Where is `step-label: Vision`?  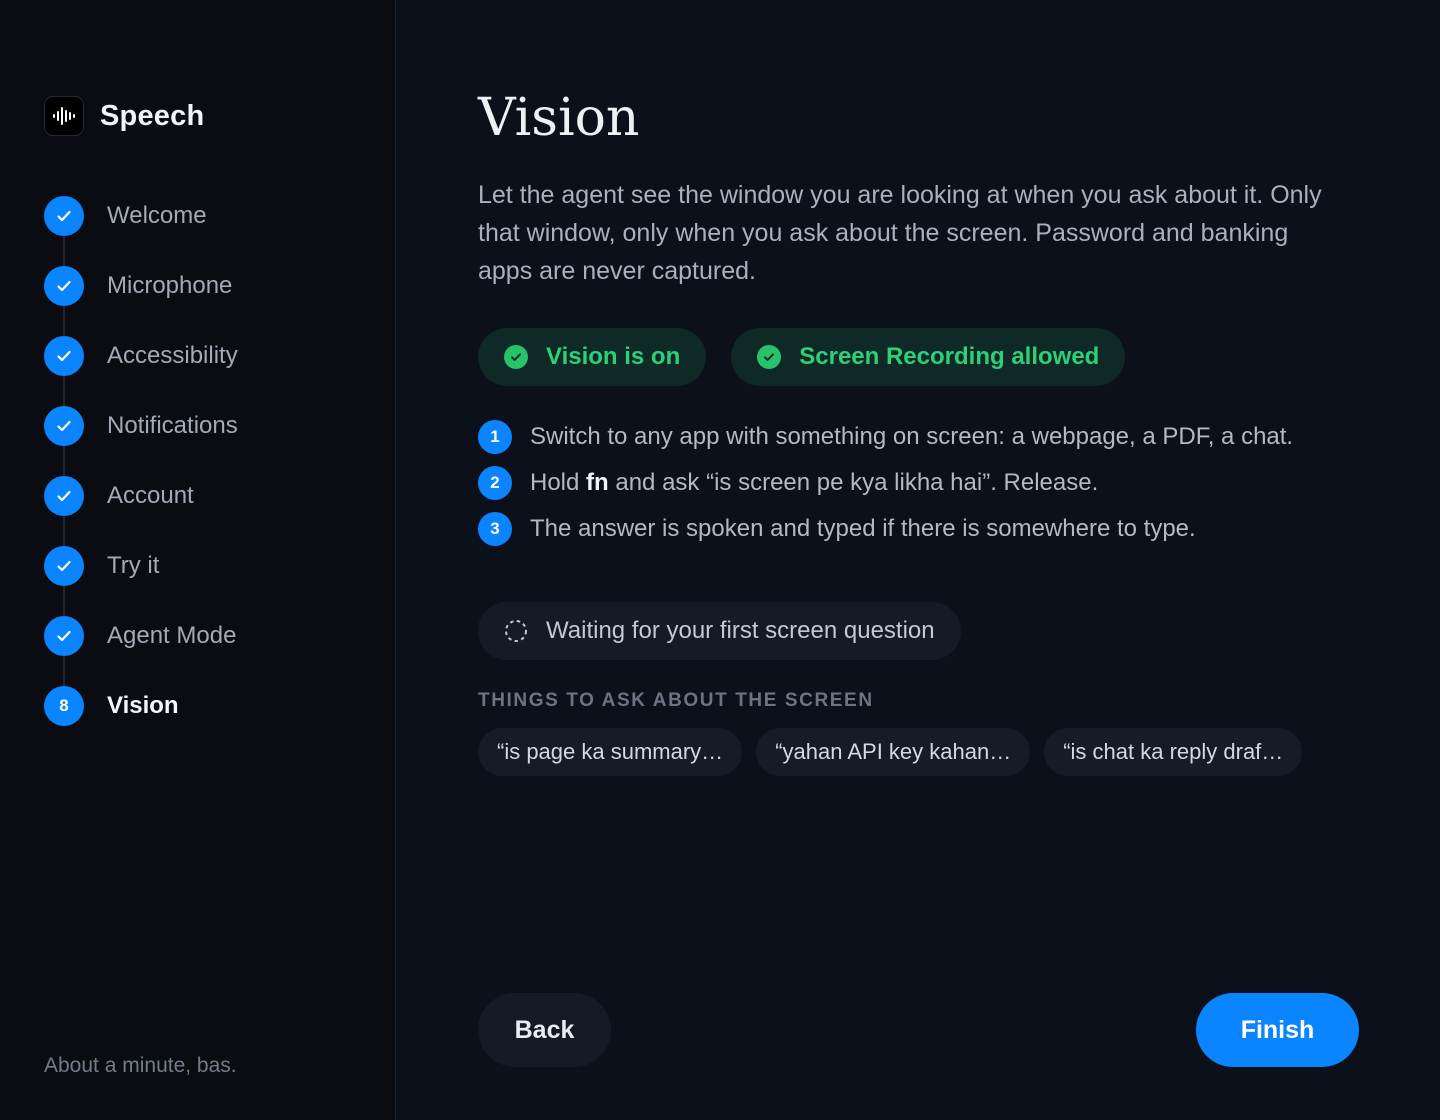
step-label: Vision is located at coordinates (143, 705).